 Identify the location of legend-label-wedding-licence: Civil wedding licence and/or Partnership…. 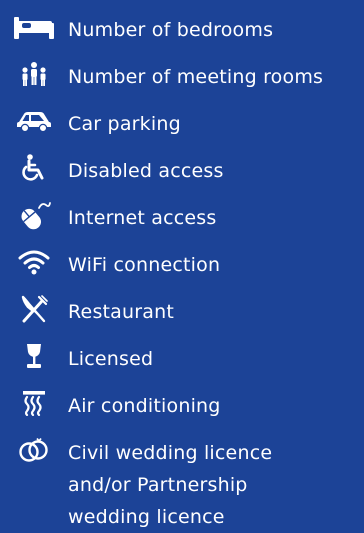
(208, 485).